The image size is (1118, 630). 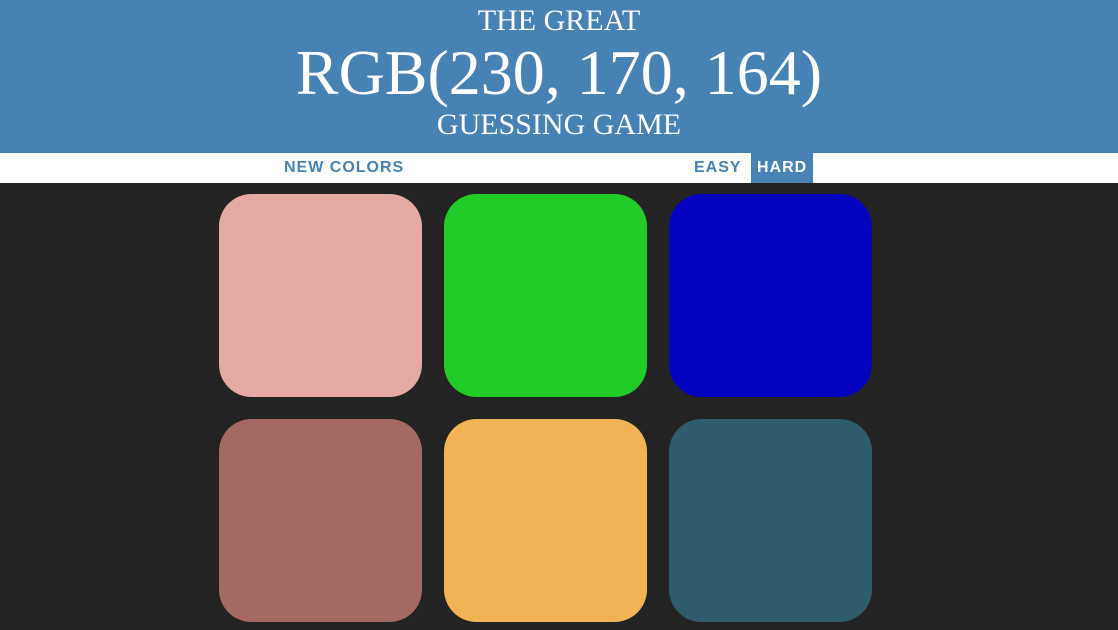 I want to click on control-stripe: NEW COLORS EASY HARD, so click(x=559, y=168).